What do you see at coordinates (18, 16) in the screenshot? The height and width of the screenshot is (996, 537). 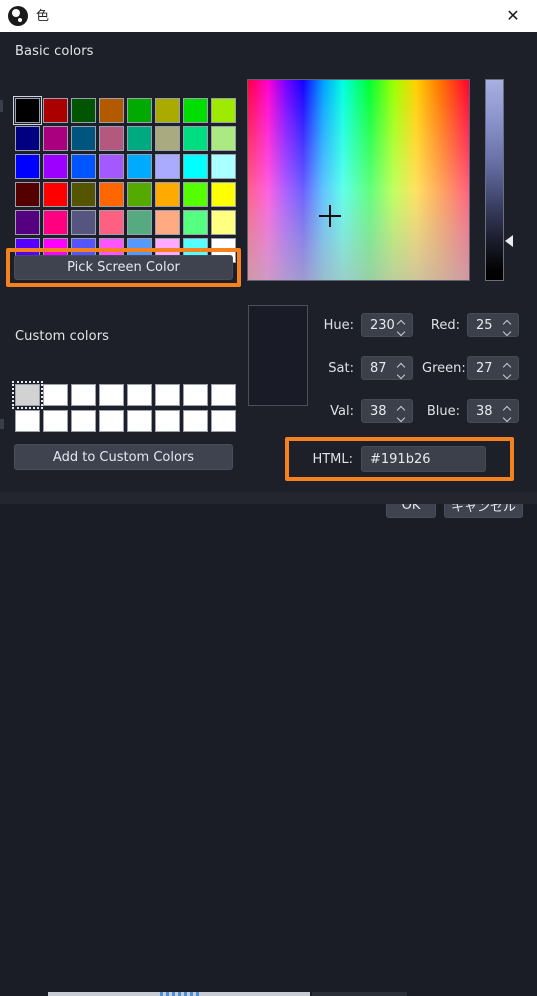 I see `obs-icon` at bounding box center [18, 16].